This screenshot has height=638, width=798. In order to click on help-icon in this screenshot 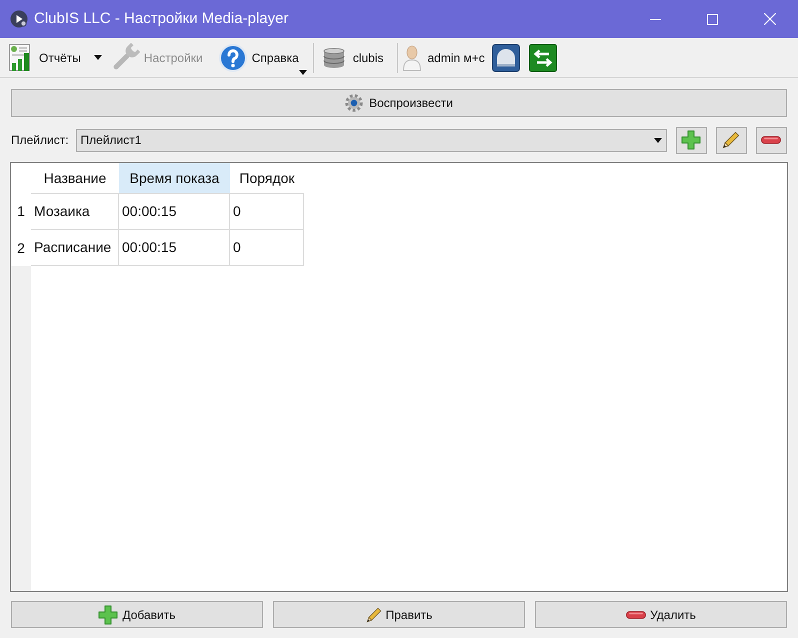, I will do `click(233, 57)`.